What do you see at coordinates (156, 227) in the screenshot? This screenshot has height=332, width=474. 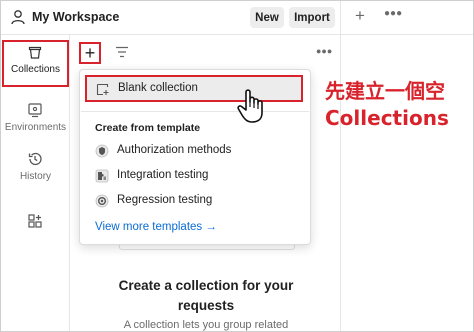 I see `view-more-templates-link: View more templates →` at bounding box center [156, 227].